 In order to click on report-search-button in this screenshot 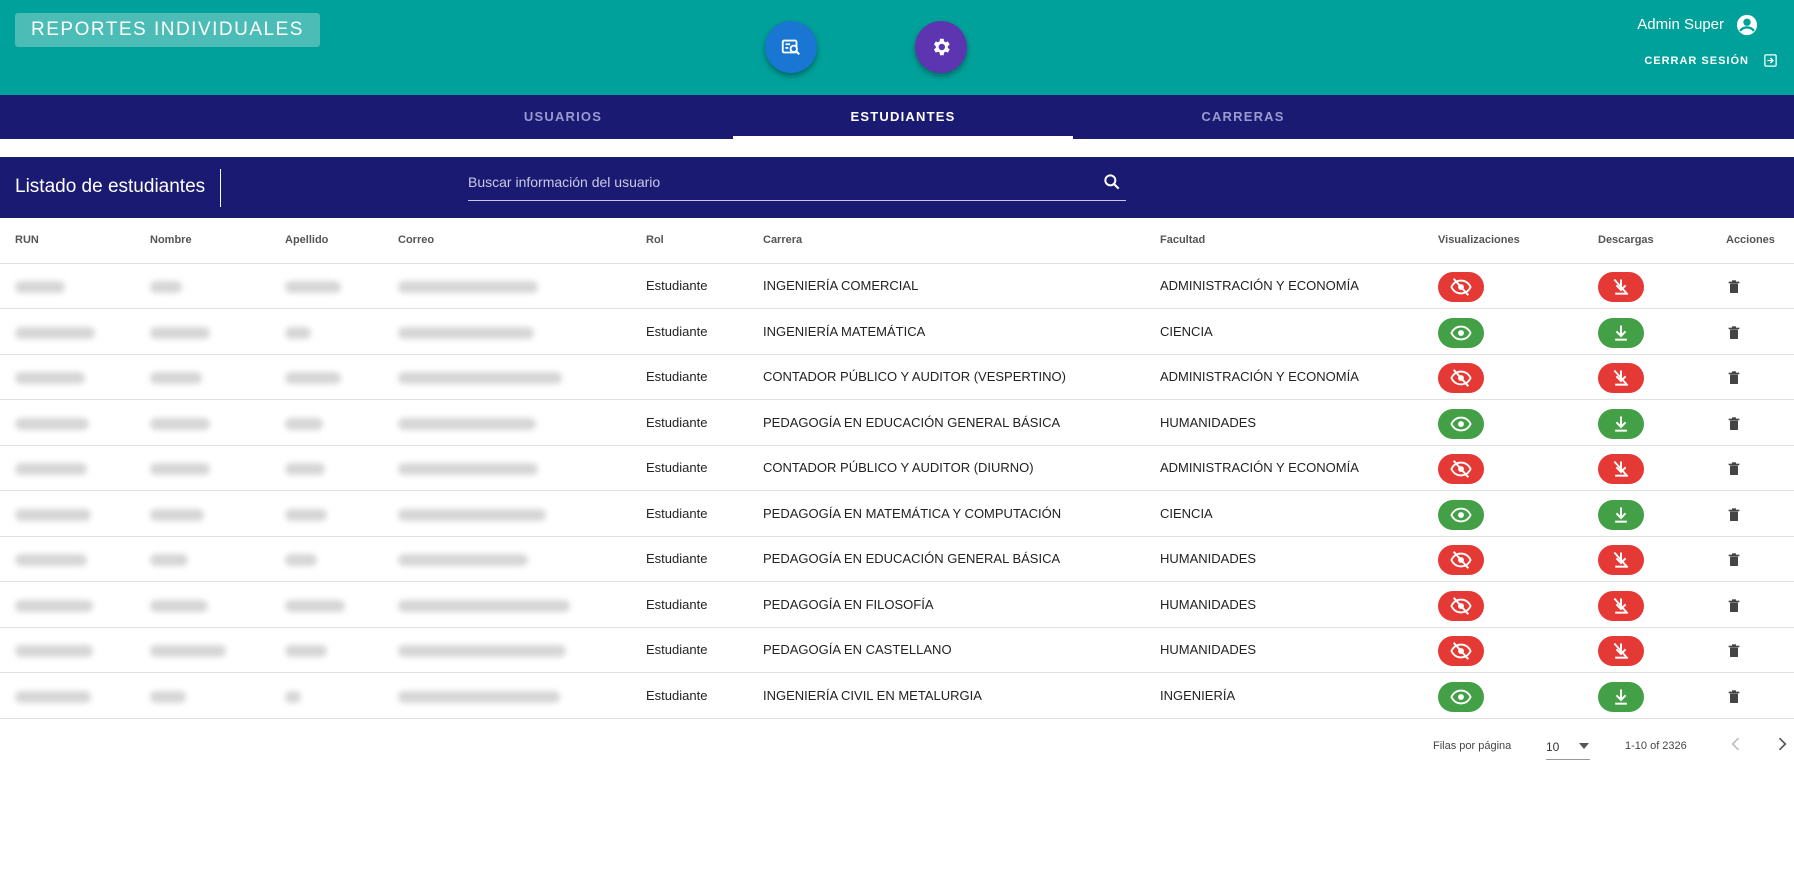, I will do `click(791, 47)`.